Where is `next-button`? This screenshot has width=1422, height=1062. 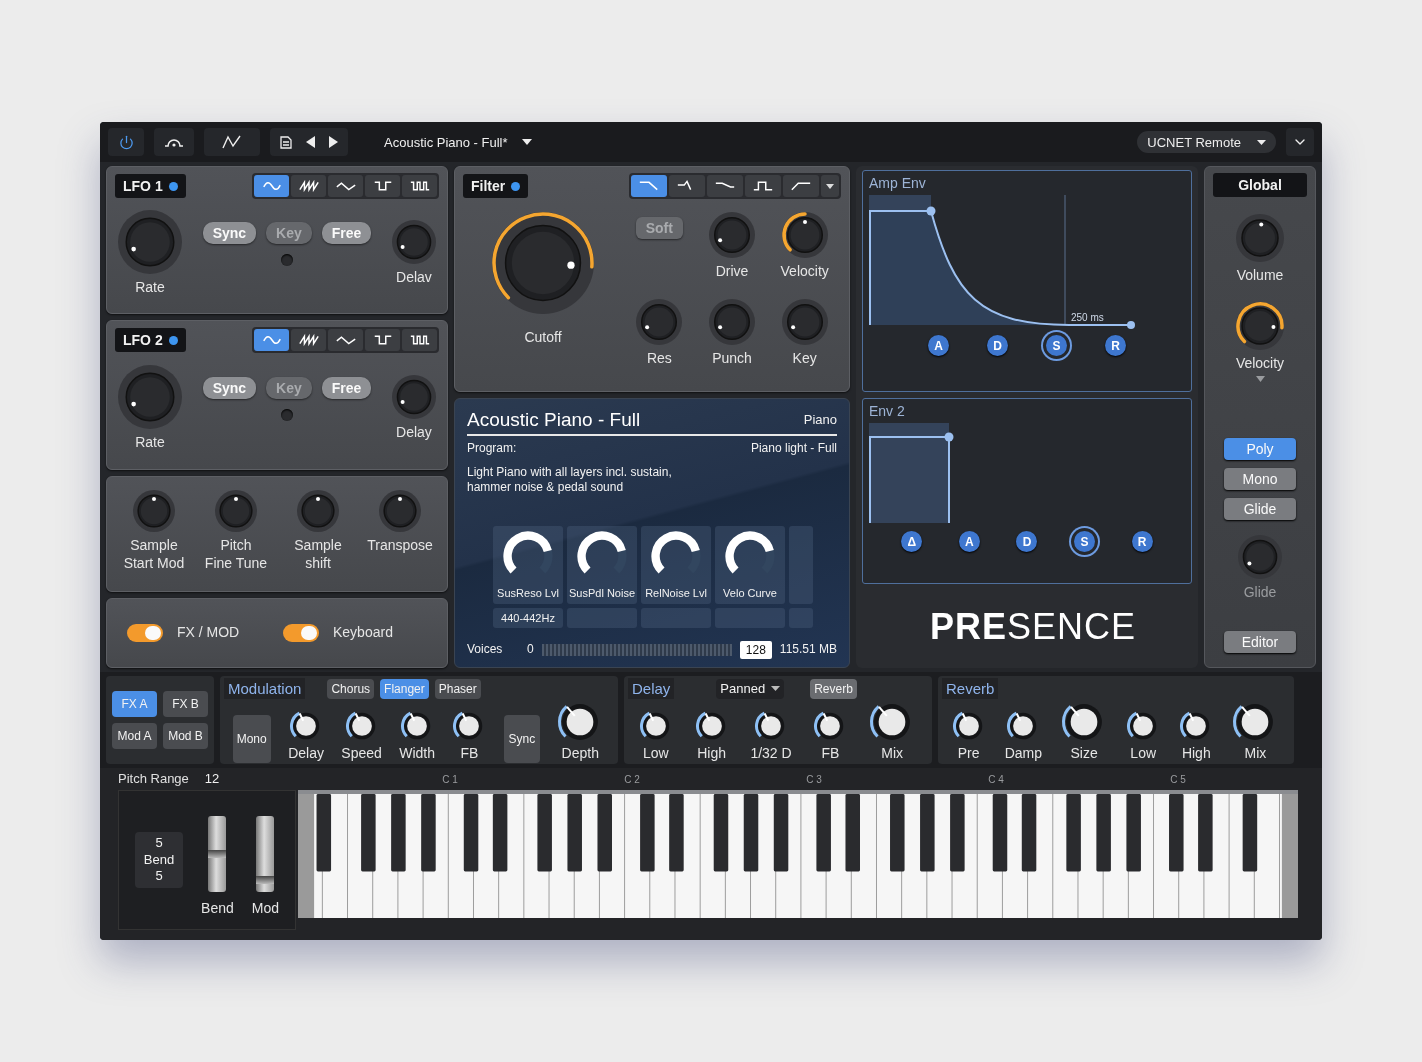 next-button is located at coordinates (333, 142).